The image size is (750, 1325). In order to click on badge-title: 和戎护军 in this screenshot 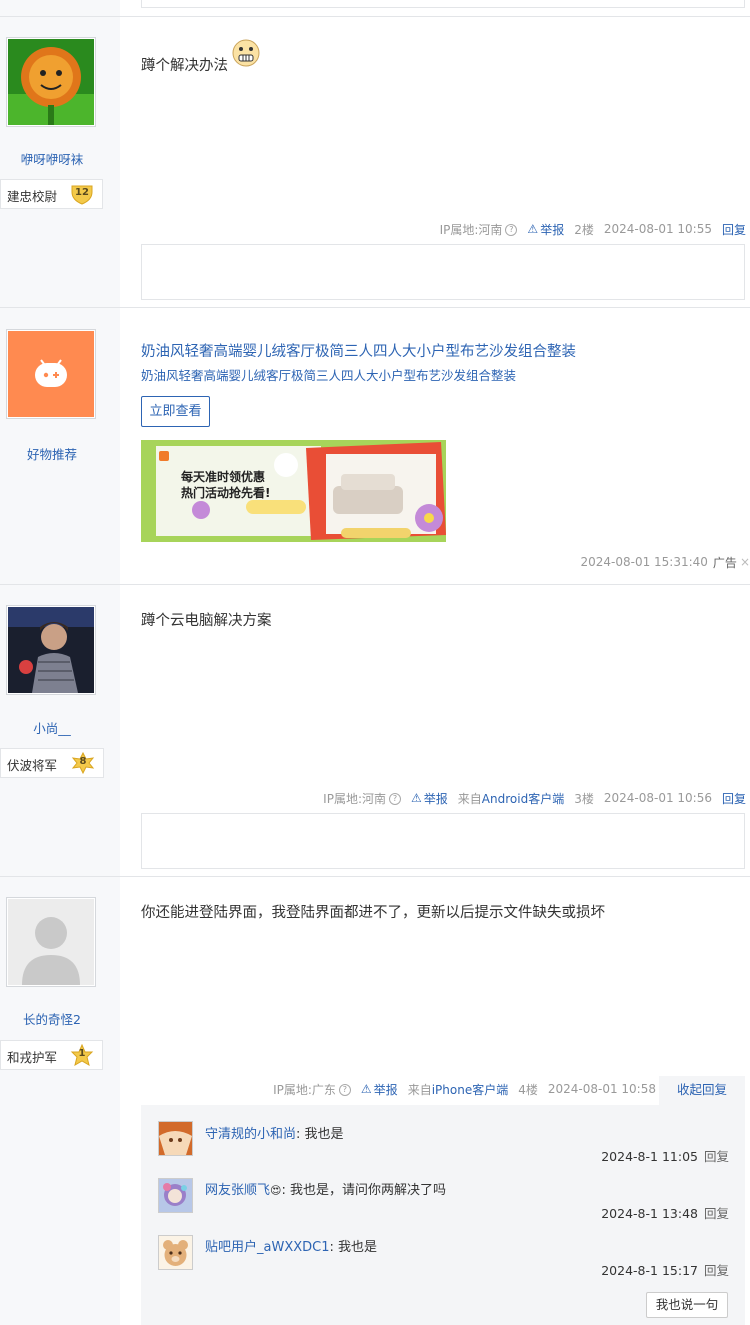, I will do `click(32, 1057)`.